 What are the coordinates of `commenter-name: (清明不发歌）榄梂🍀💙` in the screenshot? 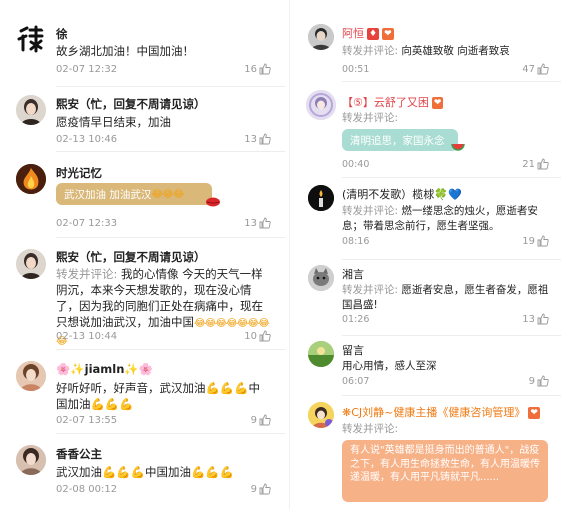 It's located at (402, 194).